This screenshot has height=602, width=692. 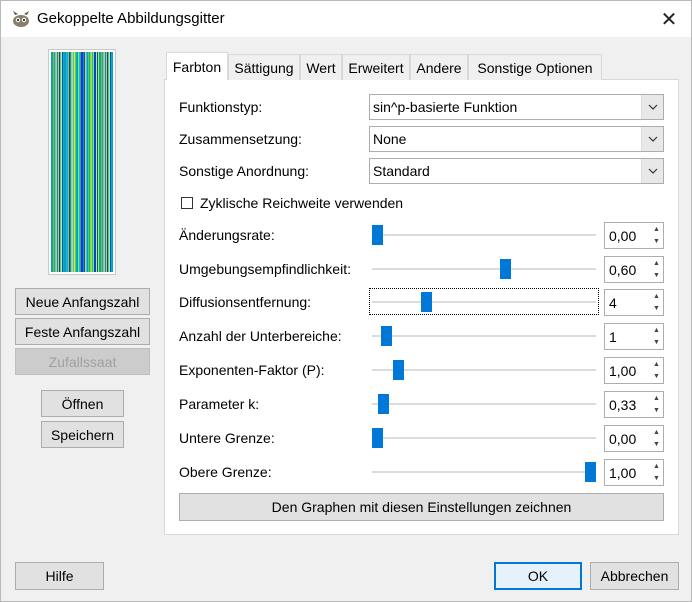 I want to click on close-button: ✕, so click(x=669, y=19).